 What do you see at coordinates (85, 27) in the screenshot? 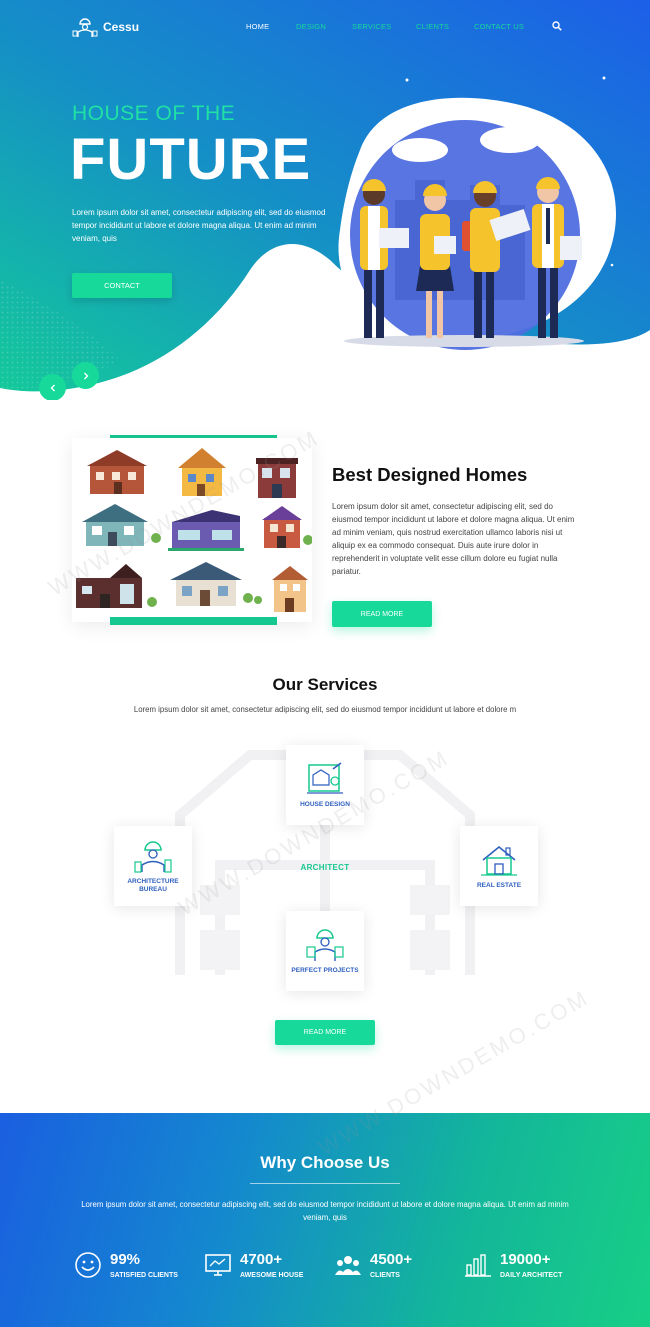
I see `worker-logo-icon` at bounding box center [85, 27].